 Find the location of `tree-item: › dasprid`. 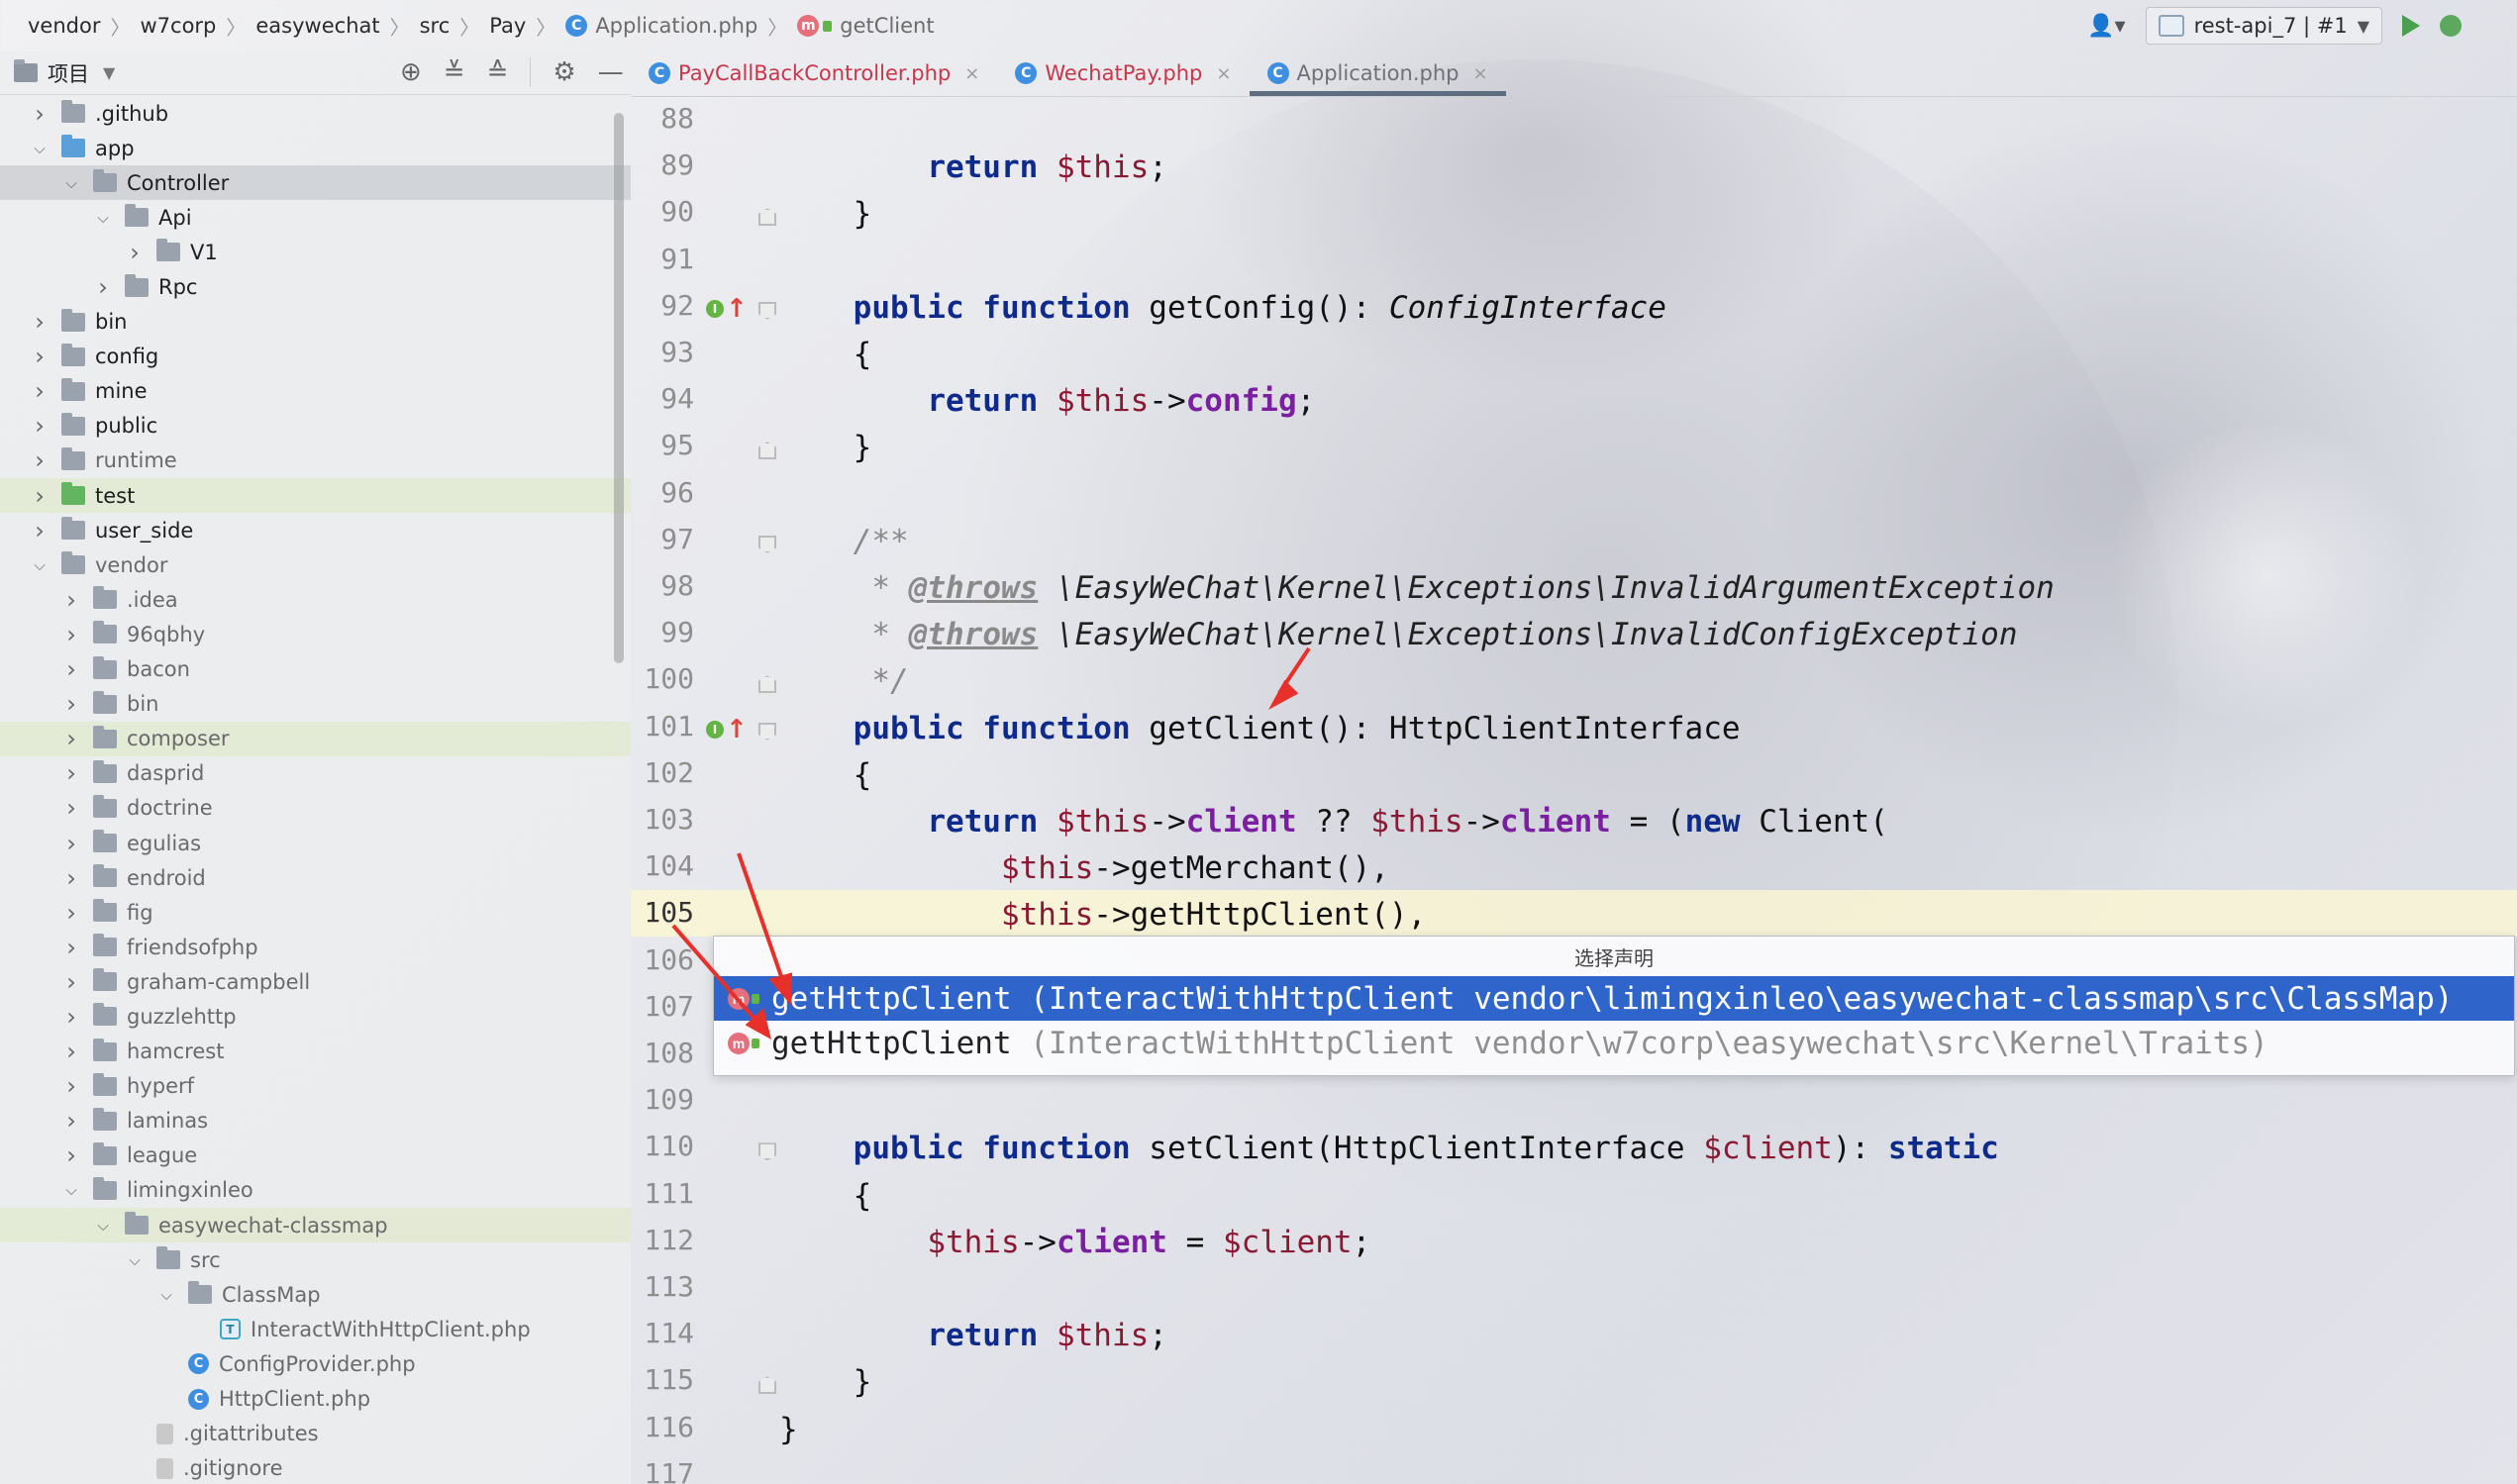

tree-item: › dasprid is located at coordinates (315, 773).